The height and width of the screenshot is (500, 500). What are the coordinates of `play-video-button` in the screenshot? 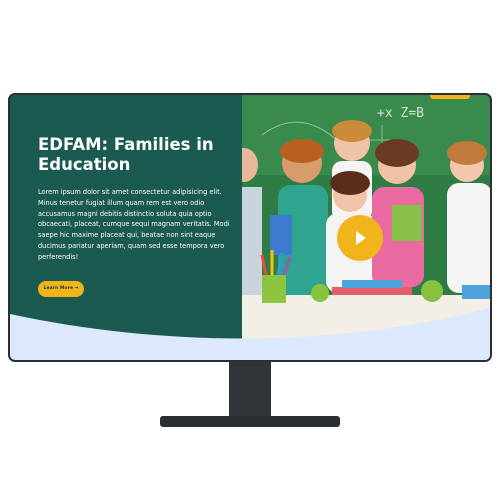 It's located at (360, 238).